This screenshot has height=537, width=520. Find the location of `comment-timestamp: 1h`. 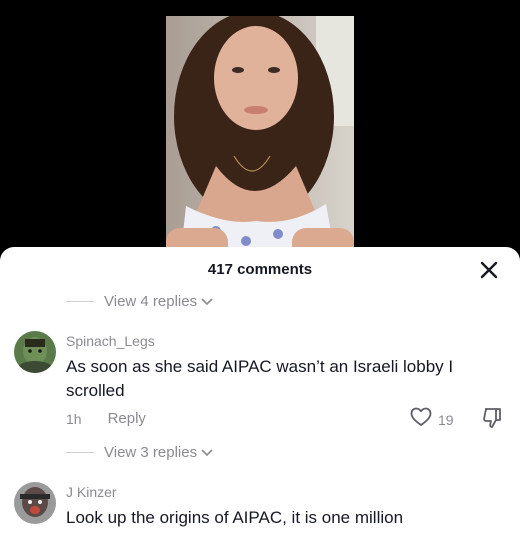

comment-timestamp: 1h is located at coordinates (74, 418).